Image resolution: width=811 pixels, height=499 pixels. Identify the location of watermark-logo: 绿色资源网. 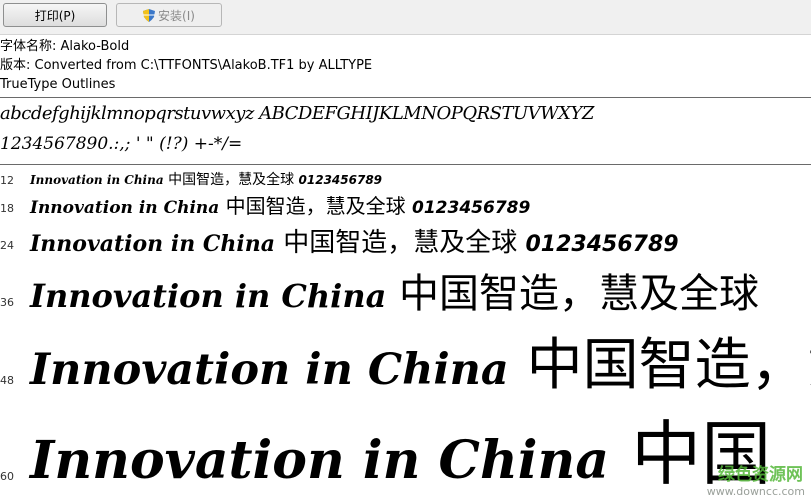
(760, 475).